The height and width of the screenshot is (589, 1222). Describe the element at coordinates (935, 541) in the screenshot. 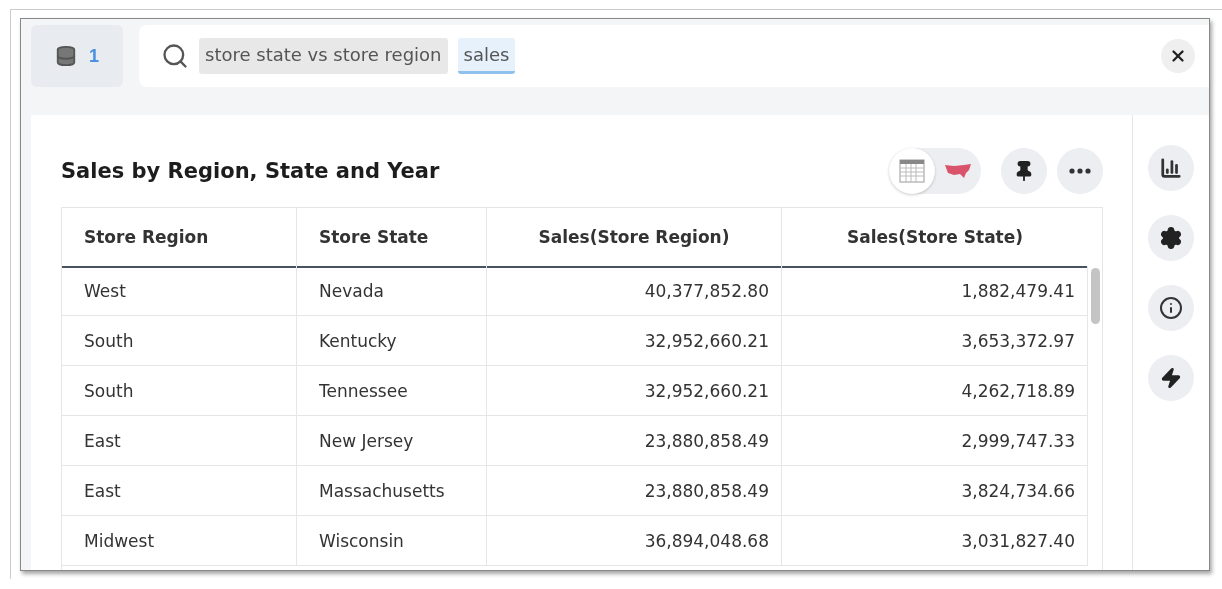

I see `table-cell: 3,031,827.40` at that location.